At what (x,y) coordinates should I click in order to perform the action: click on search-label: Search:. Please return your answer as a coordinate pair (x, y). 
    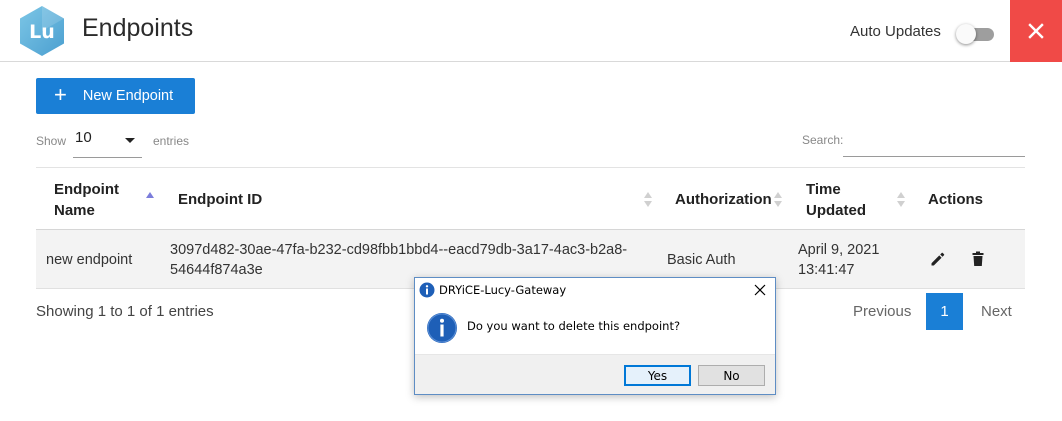
    Looking at the image, I should click on (823, 140).